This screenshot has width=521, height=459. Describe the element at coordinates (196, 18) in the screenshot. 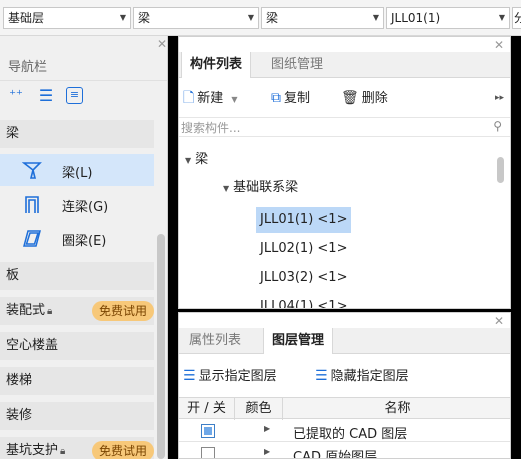

I see `category-select: 梁 ▼` at that location.